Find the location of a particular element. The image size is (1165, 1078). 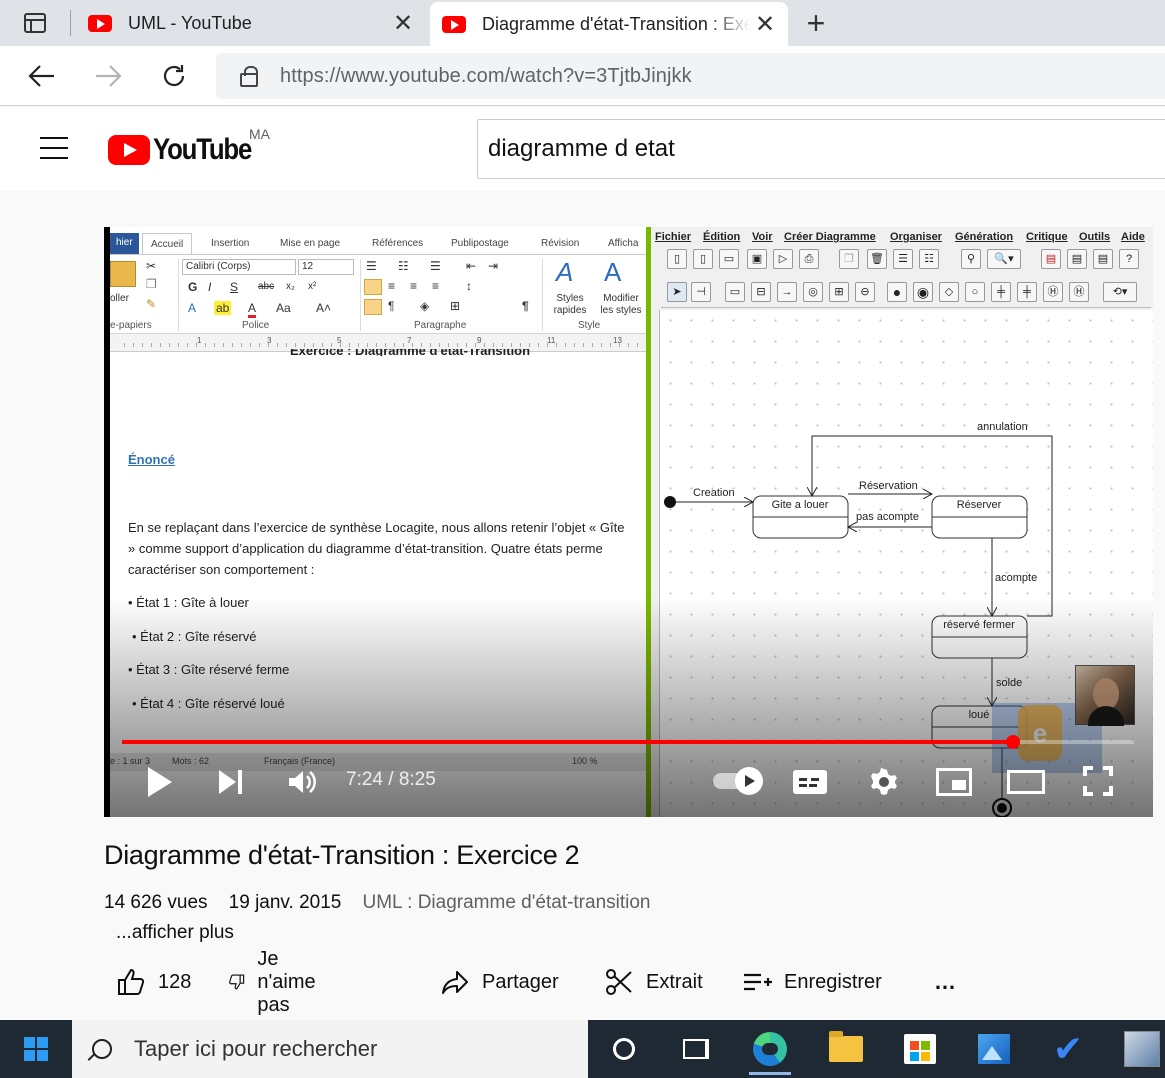

save-button: Enregistrer is located at coordinates (812, 982).